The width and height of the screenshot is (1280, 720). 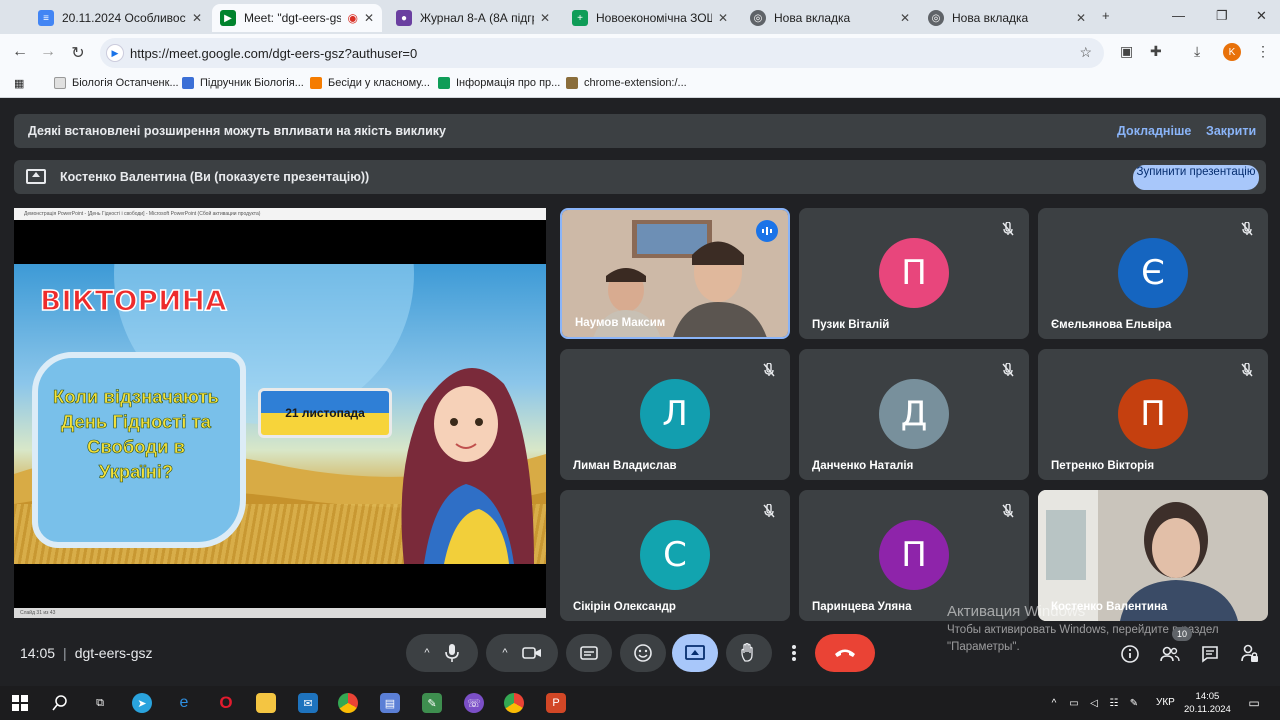 I want to click on leave-call-button, so click(x=845, y=653).